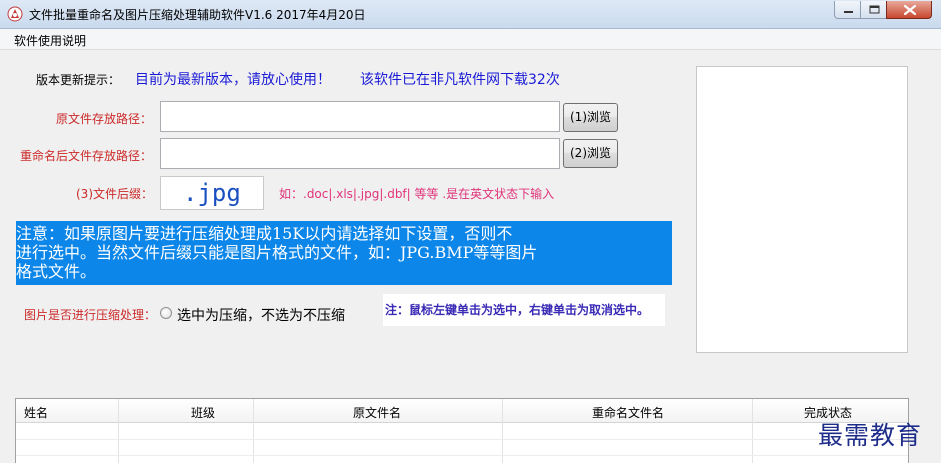 Image resolution: width=941 pixels, height=463 pixels. Describe the element at coordinates (197, 15) in the screenshot. I see `window-title: 文件批量重命名及图片压缩处理辅助软件V1.6 2017年4月20日` at that location.